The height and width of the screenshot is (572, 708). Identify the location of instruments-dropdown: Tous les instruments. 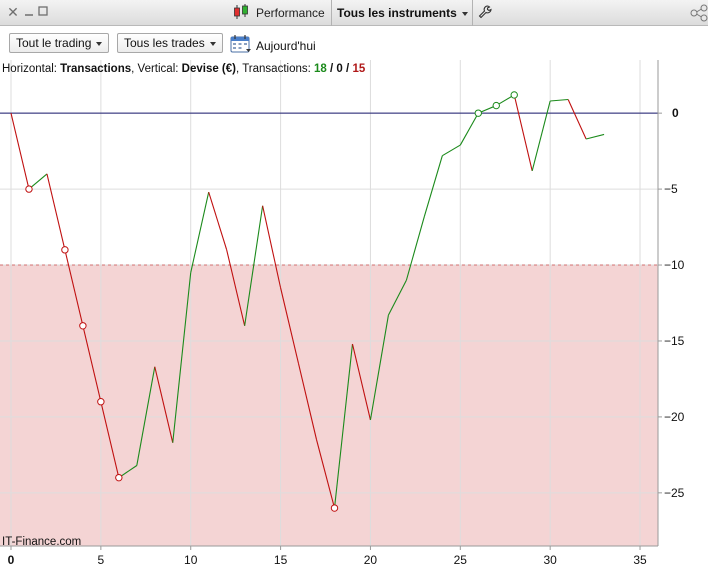
(402, 13).